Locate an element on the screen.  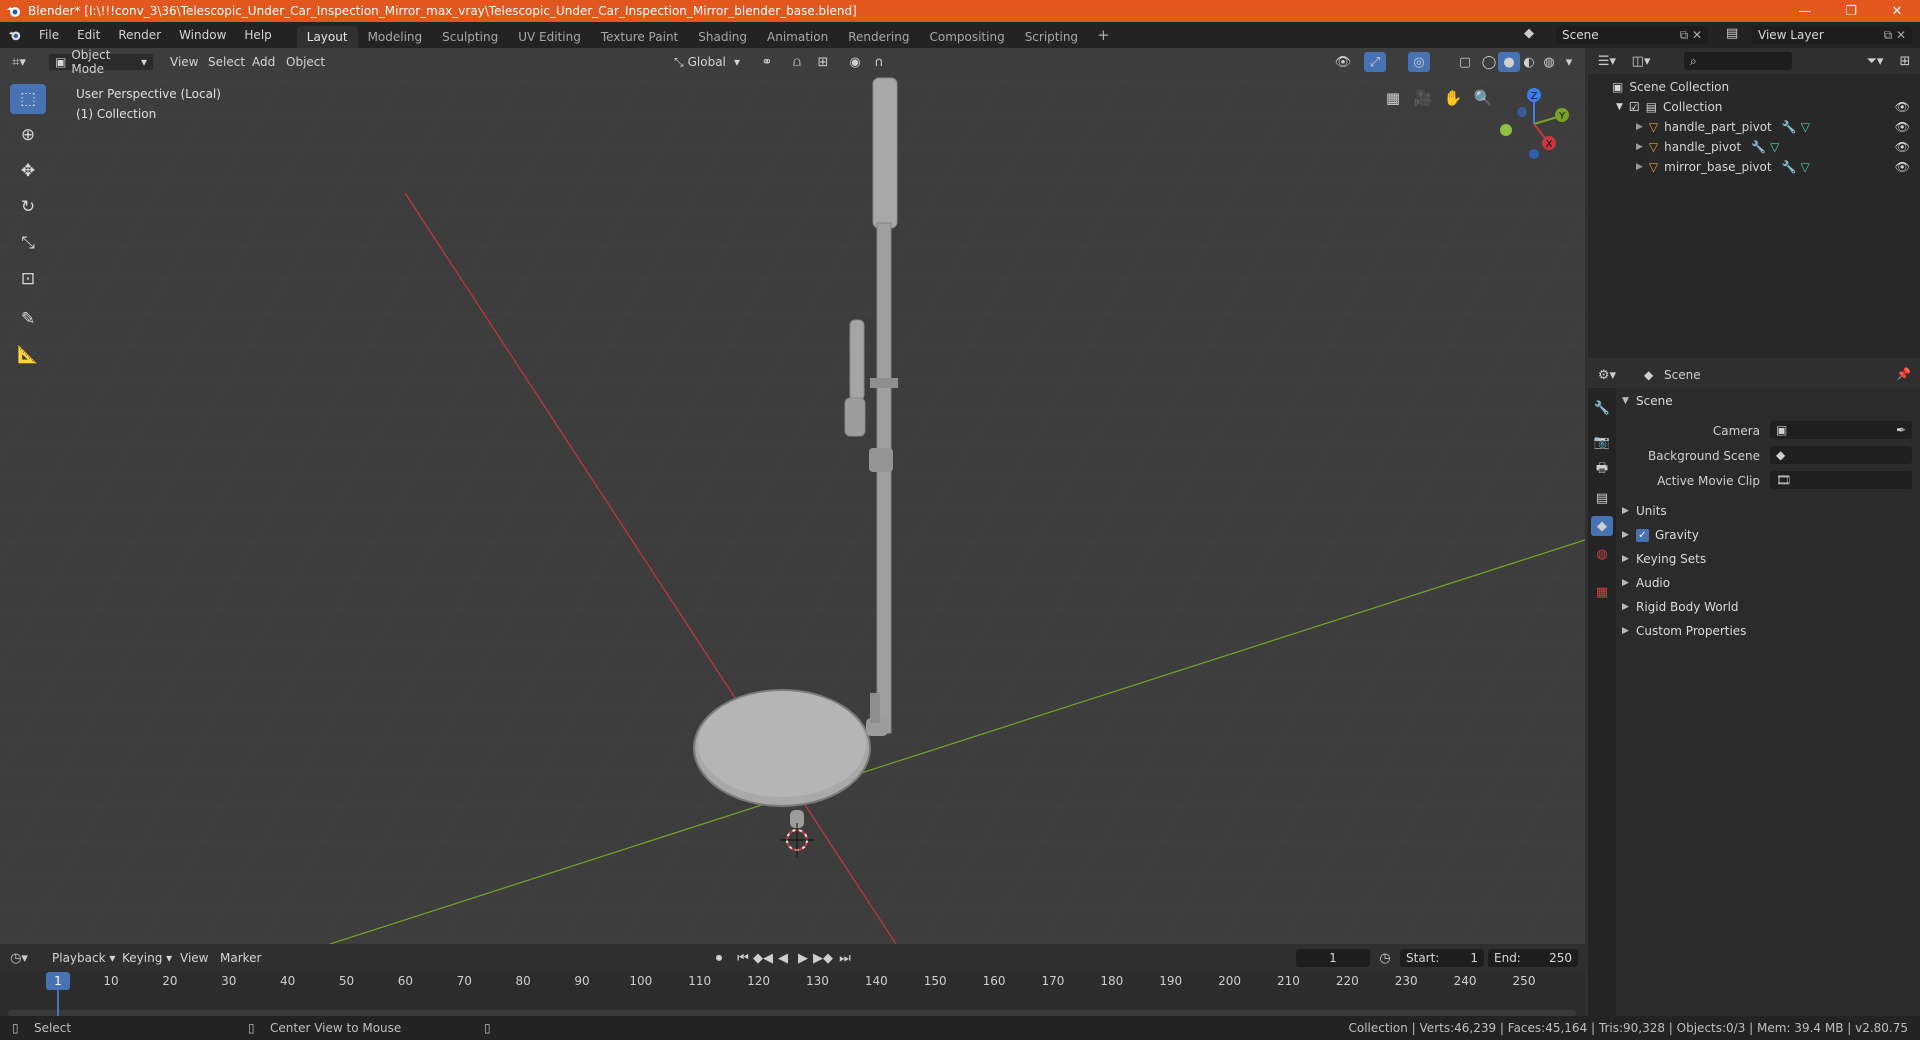
panel-keying-sets: ▶ Keying Sets is located at coordinates (1771, 559).